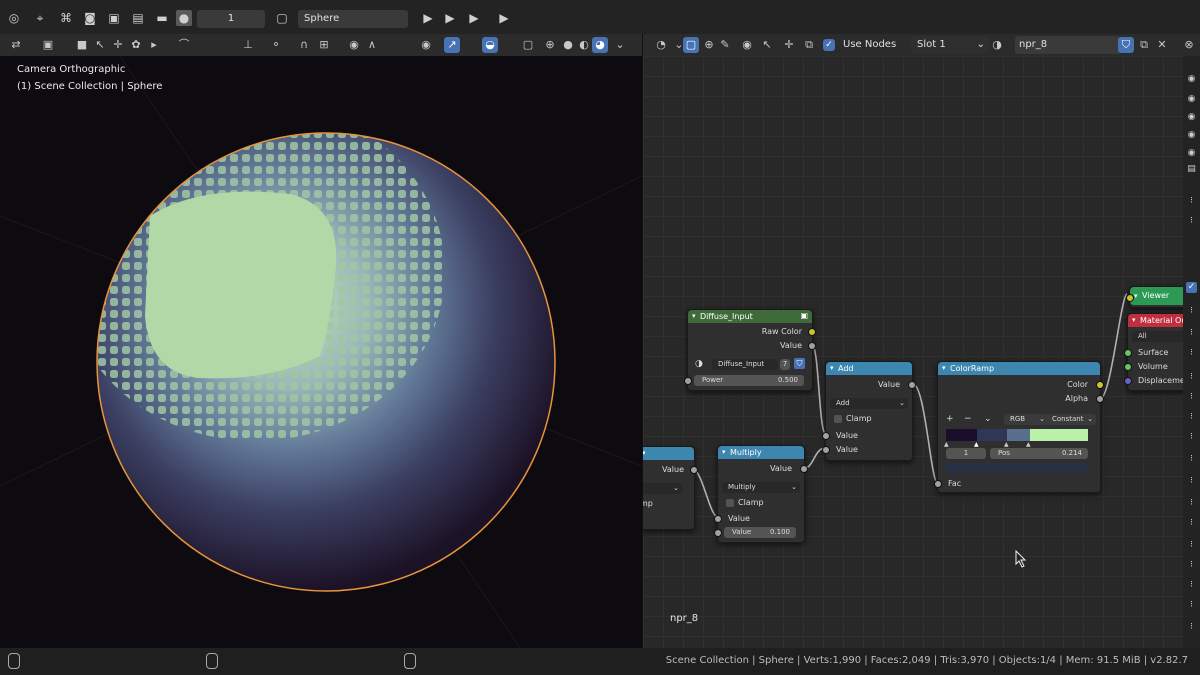 Image resolution: width=1200 pixels, height=675 pixels. What do you see at coordinates (1154, 297) in the screenshot?
I see `node-viewer: Viewer` at bounding box center [1154, 297].